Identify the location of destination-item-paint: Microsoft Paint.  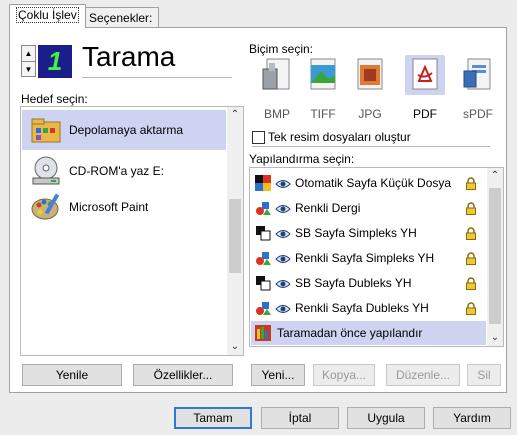
(124, 207).